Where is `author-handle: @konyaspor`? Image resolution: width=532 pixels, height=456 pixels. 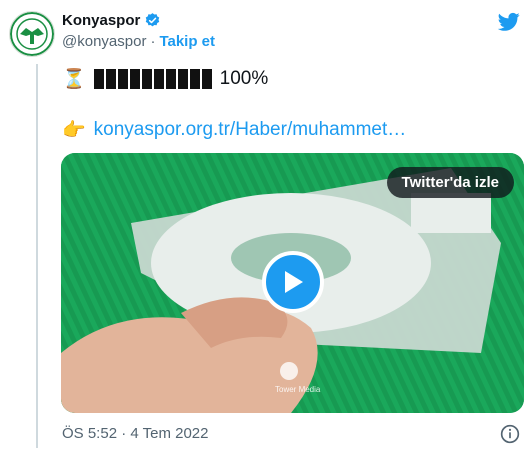
author-handle: @konyaspor is located at coordinates (104, 41).